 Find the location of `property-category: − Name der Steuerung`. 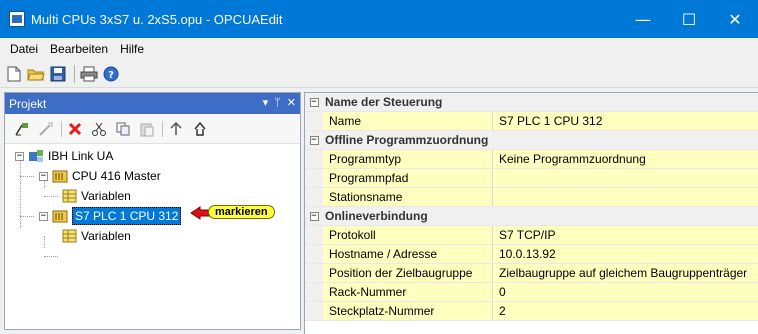

property-category: − Name der Steuerung is located at coordinates (531, 102).